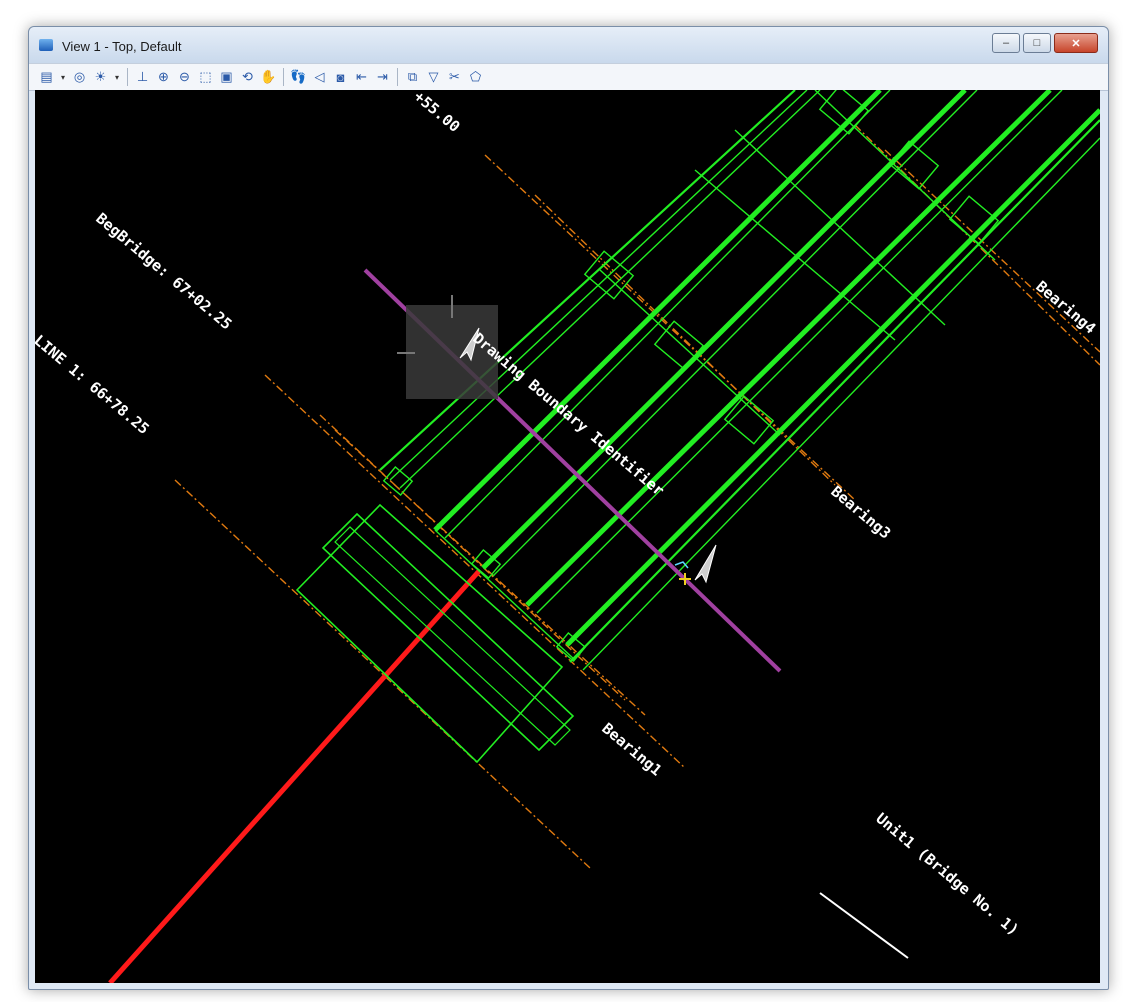  I want to click on walk-icon: 👣, so click(298, 77).